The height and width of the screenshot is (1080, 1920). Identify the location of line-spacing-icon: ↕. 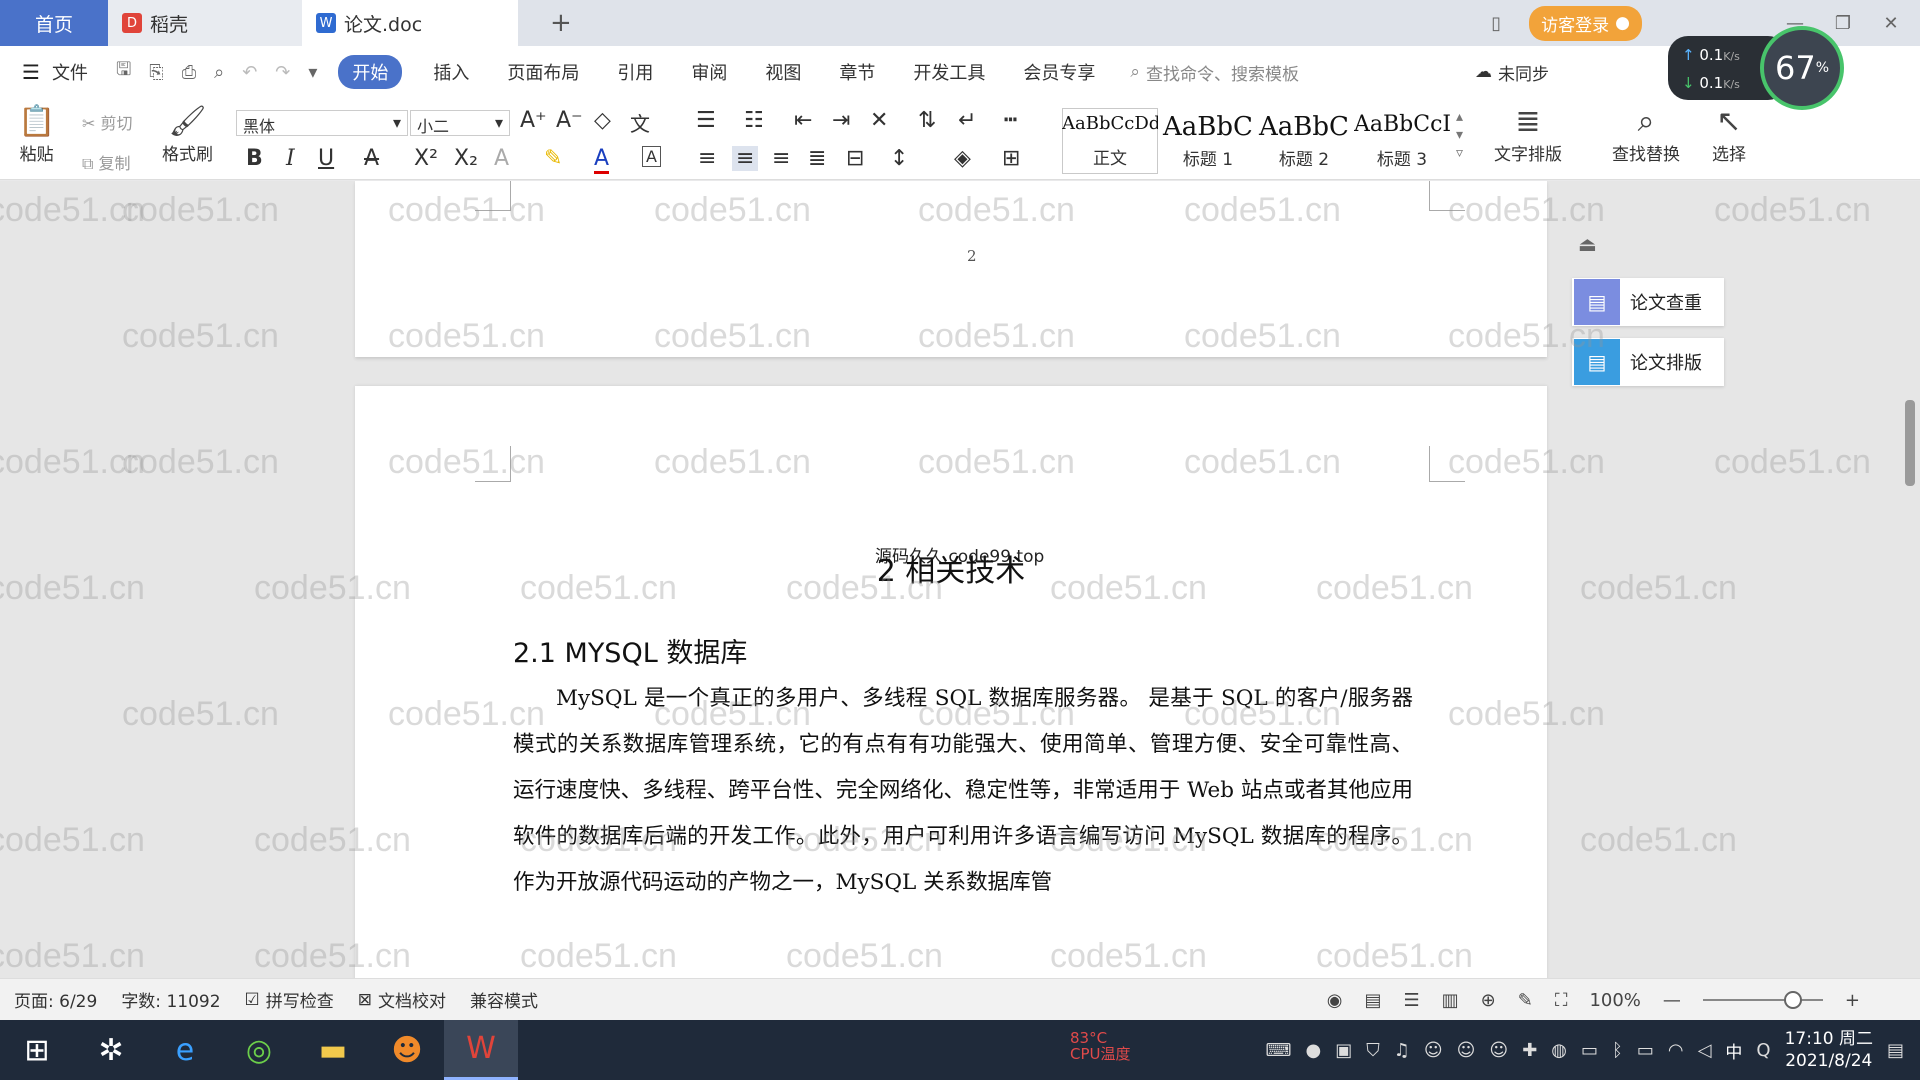
(899, 158).